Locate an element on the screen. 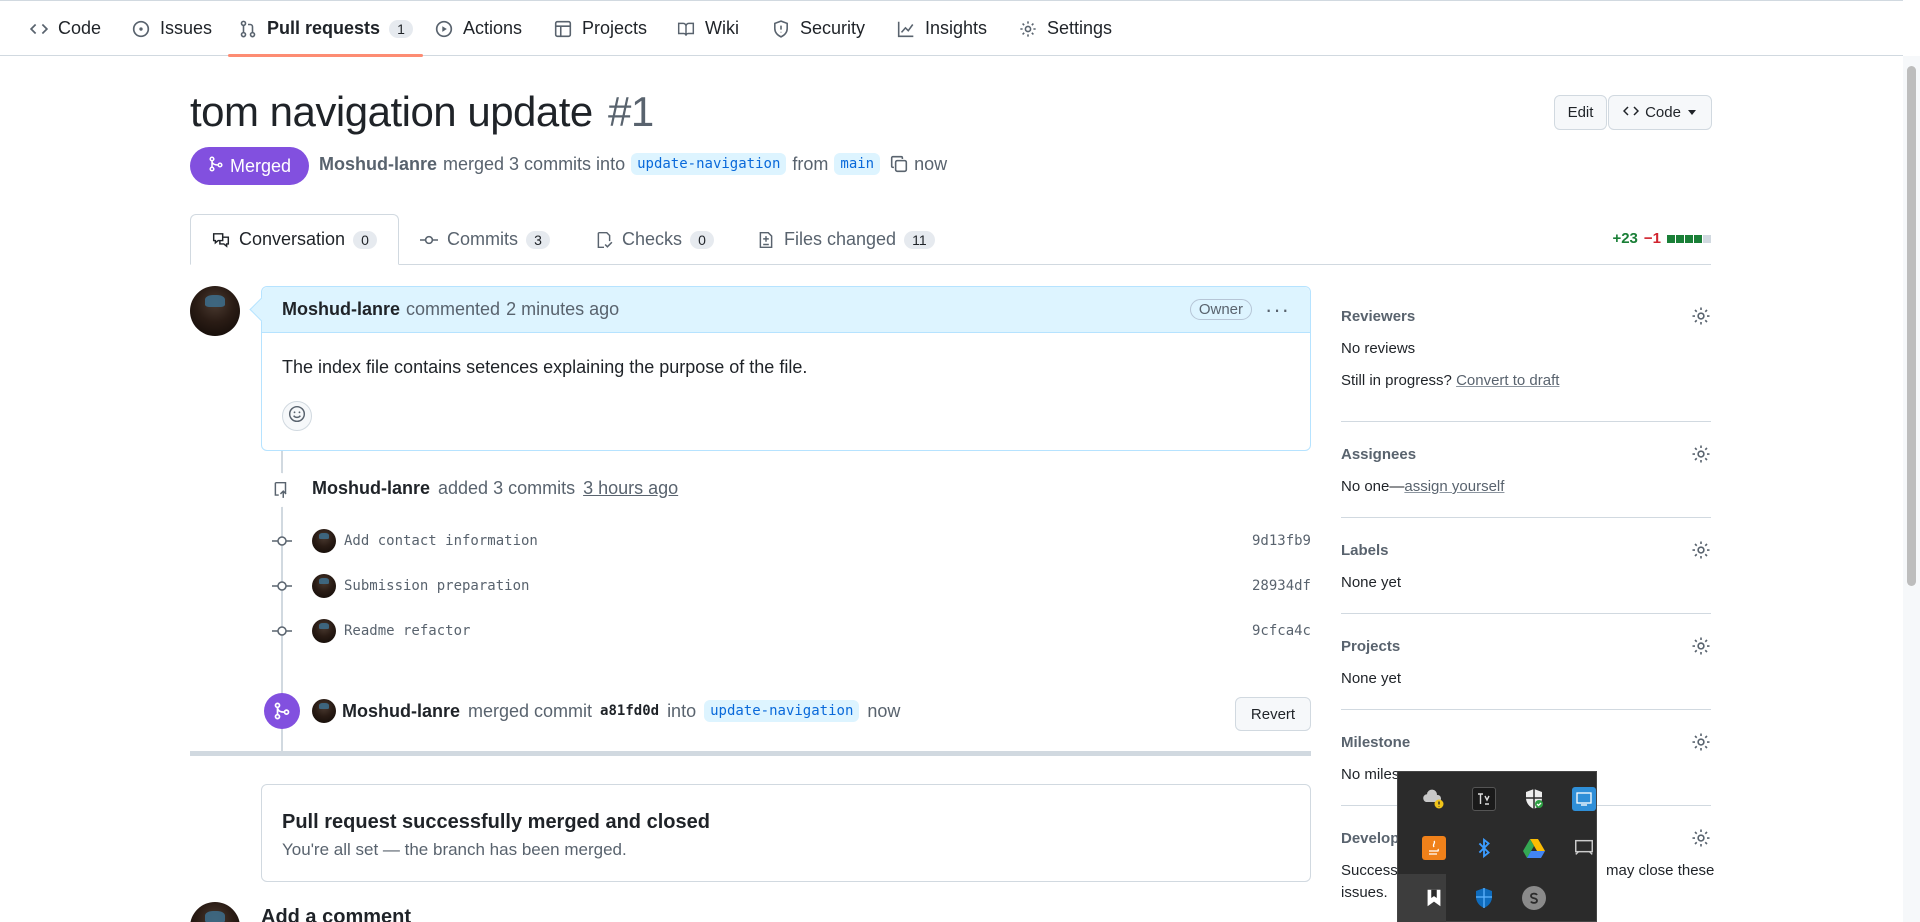 The image size is (1920, 922). event-time: 3 hours ago is located at coordinates (630, 488).